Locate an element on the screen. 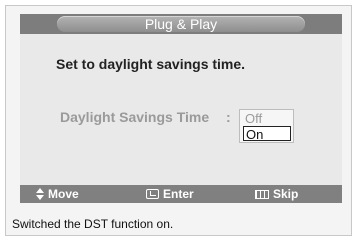  move-hint: Move is located at coordinates (57, 194).